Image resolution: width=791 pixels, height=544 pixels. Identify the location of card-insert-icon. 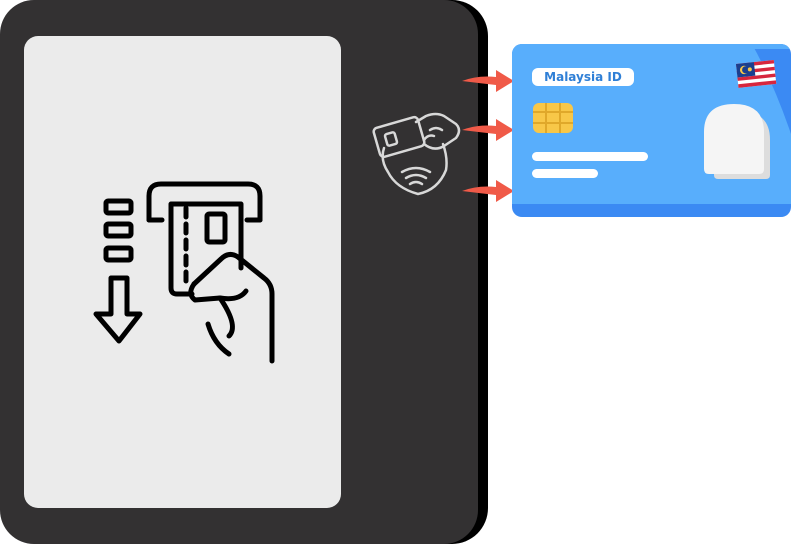
(184, 272).